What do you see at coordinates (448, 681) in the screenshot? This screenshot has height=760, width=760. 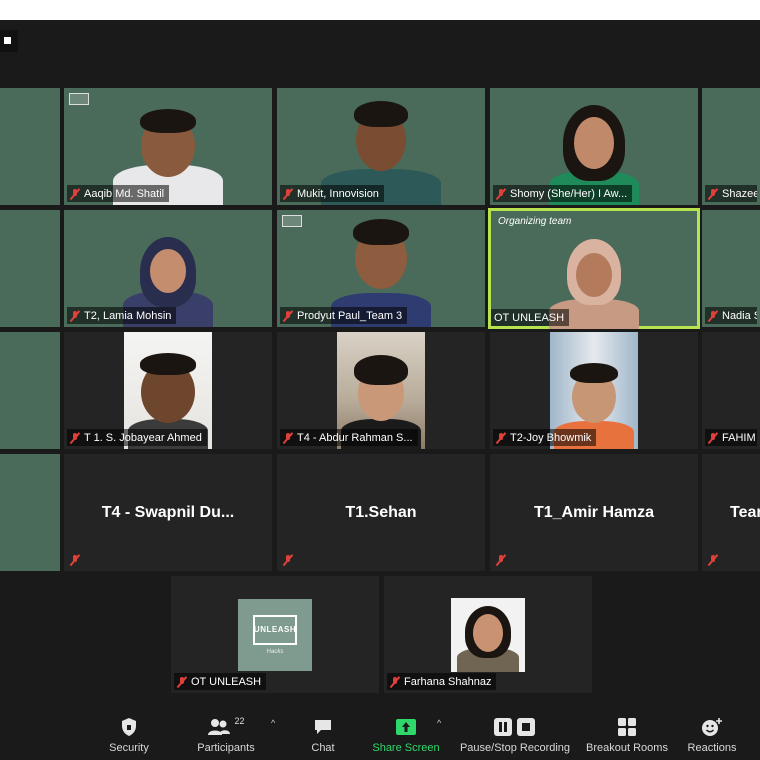 I see `participant-name: Farhana Shahnaz` at bounding box center [448, 681].